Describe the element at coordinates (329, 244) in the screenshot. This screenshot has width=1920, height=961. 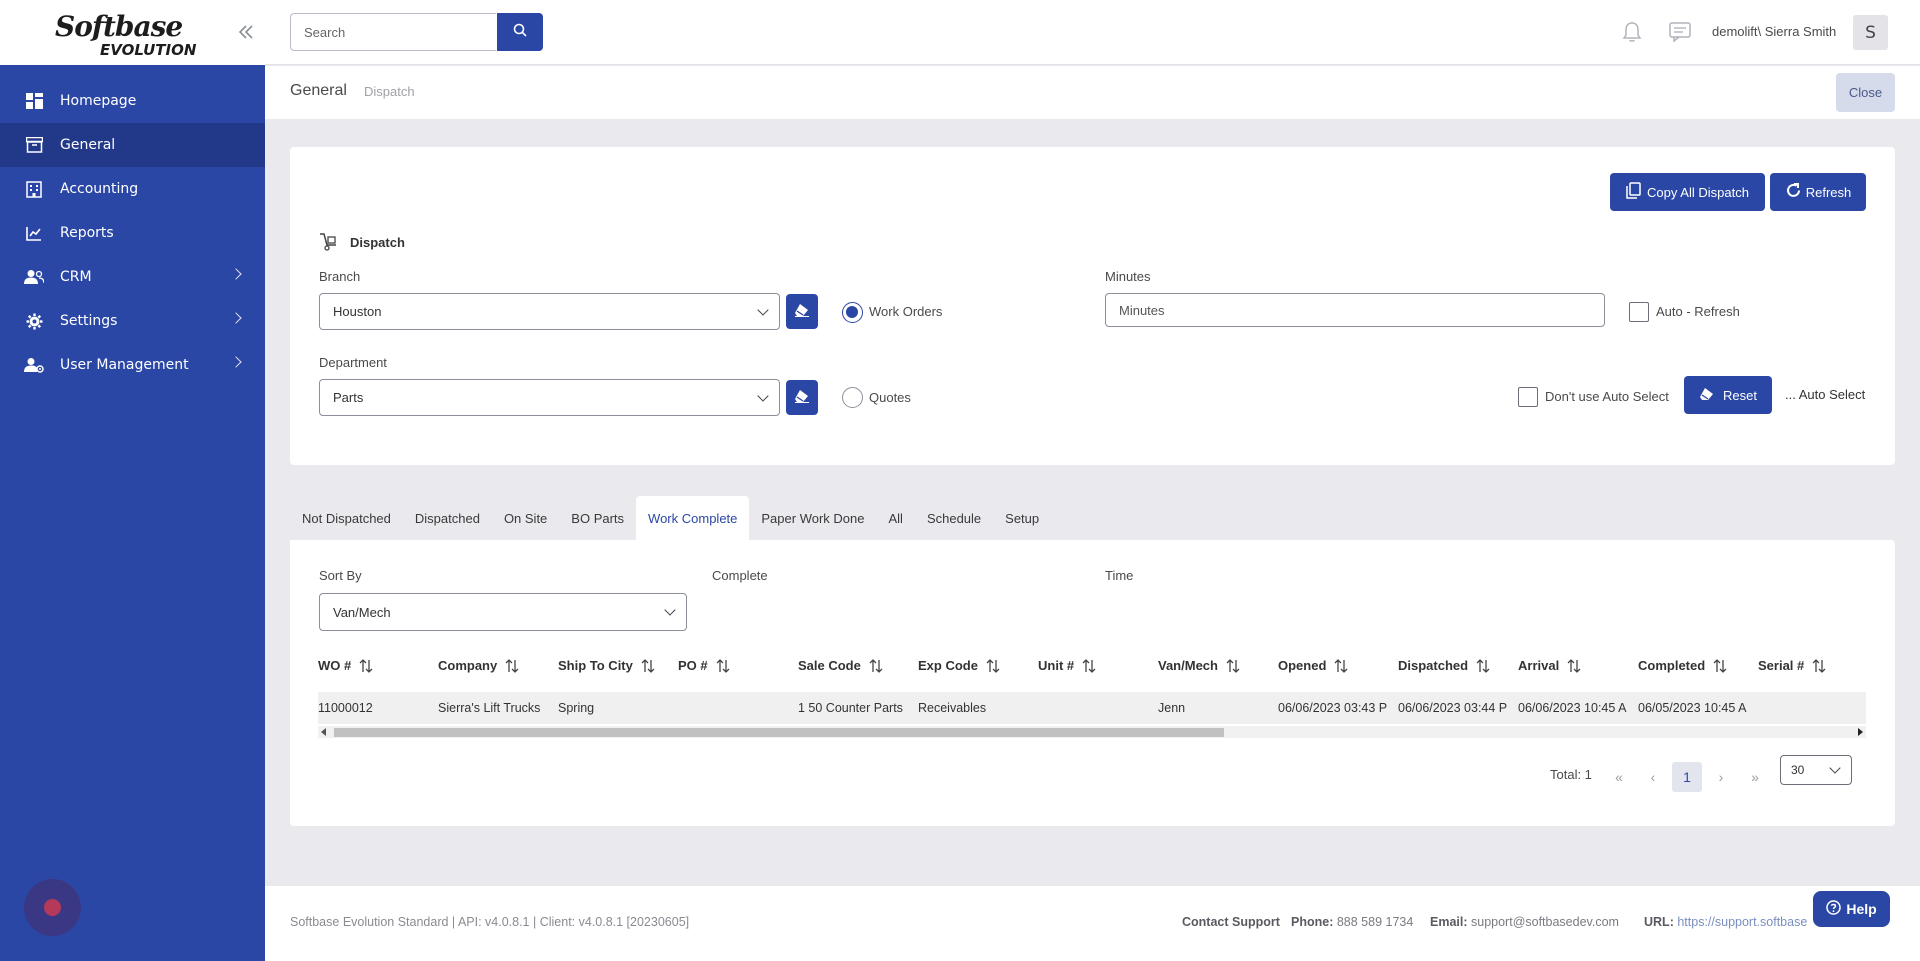
I see `dispatch-icon` at that location.